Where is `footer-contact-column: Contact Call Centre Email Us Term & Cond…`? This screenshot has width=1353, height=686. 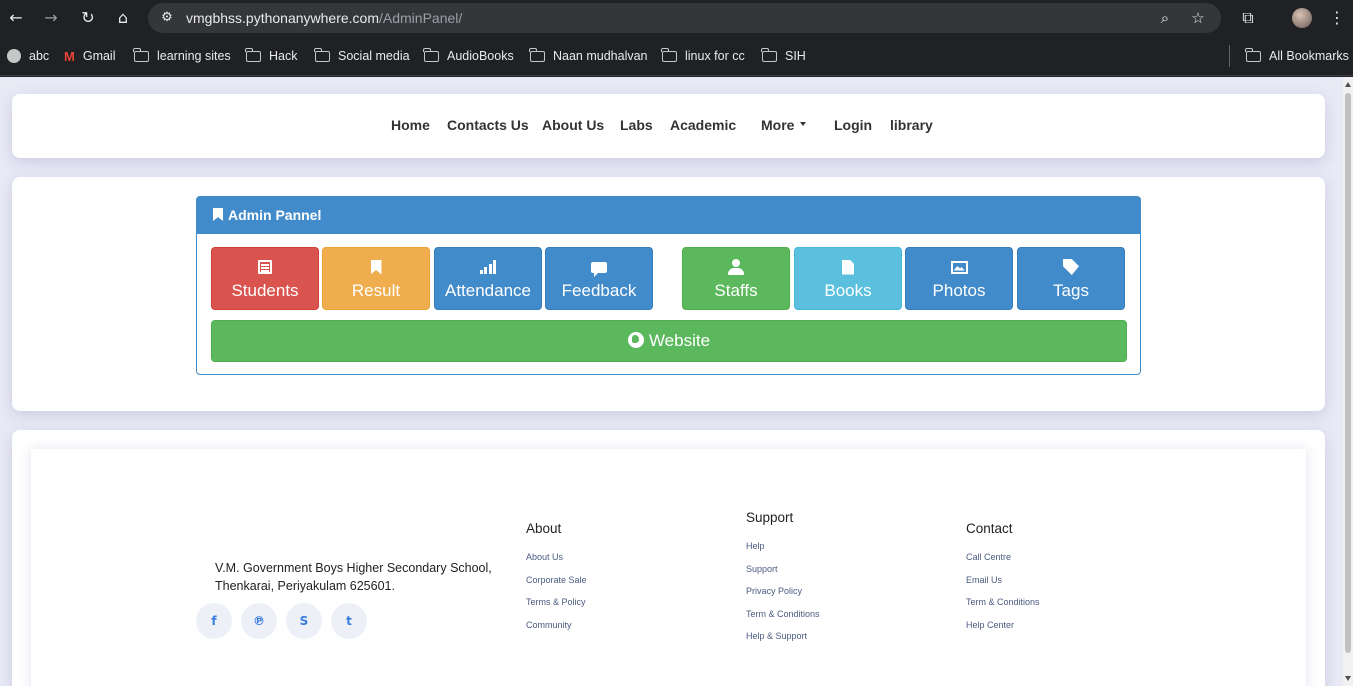 footer-contact-column: Contact Call Centre Email Us Term & Cond… is located at coordinates (1003, 575).